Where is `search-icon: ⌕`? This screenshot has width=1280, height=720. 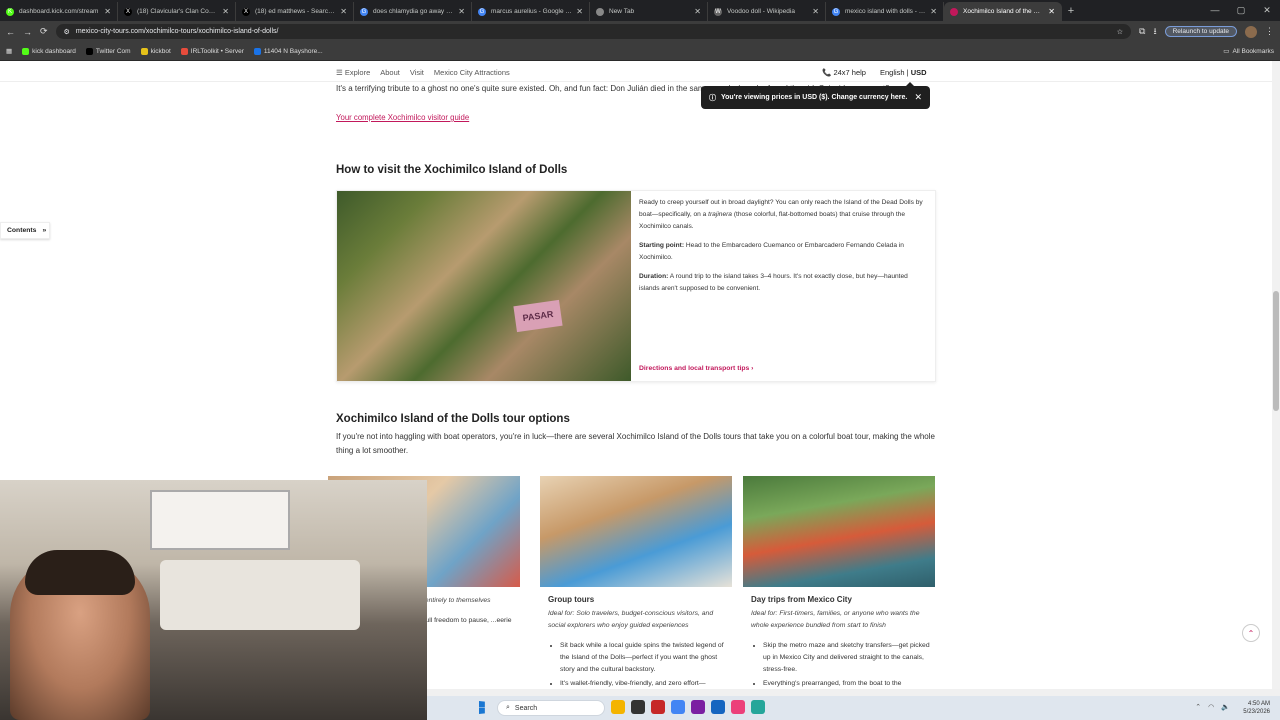
search-icon: ⌕ is located at coordinates (508, 707).